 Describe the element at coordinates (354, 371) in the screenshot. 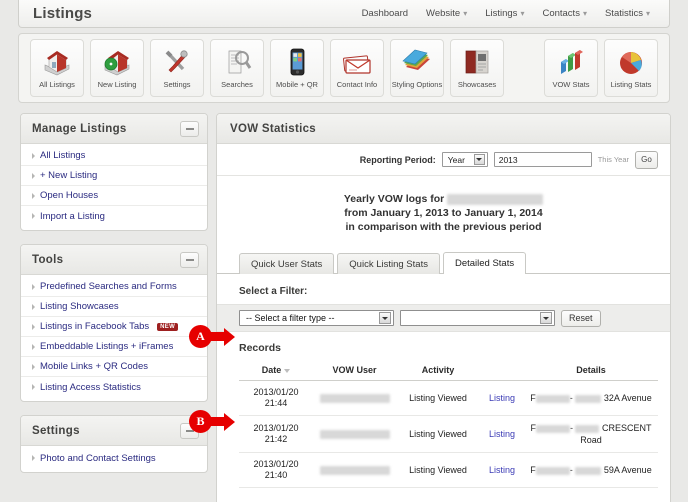

I see `column-header-vow-user: VOW User` at that location.